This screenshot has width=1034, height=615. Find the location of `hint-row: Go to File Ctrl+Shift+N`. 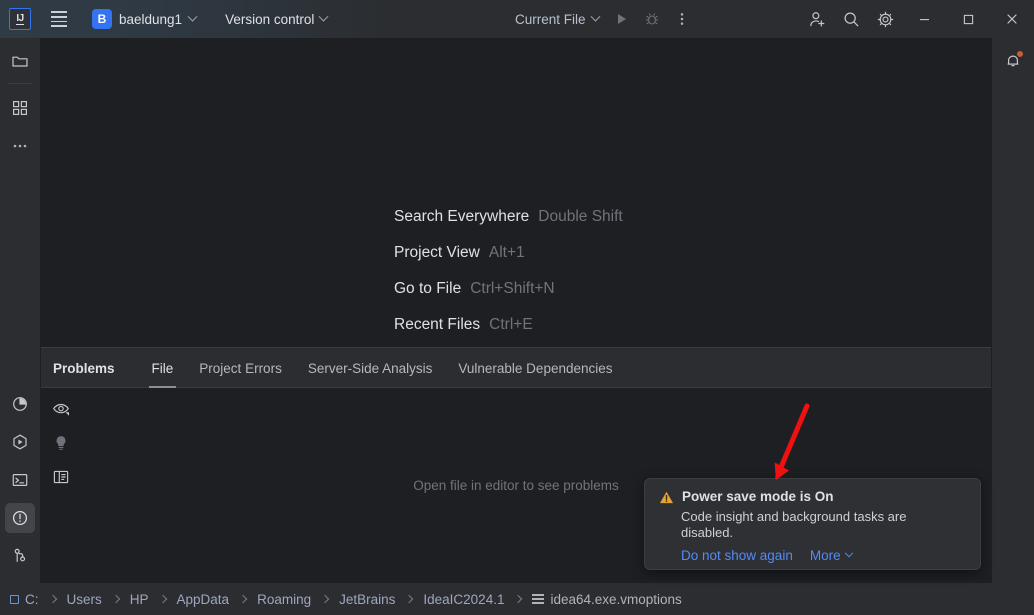

hint-row: Go to File Ctrl+Shift+N is located at coordinates (516, 298).